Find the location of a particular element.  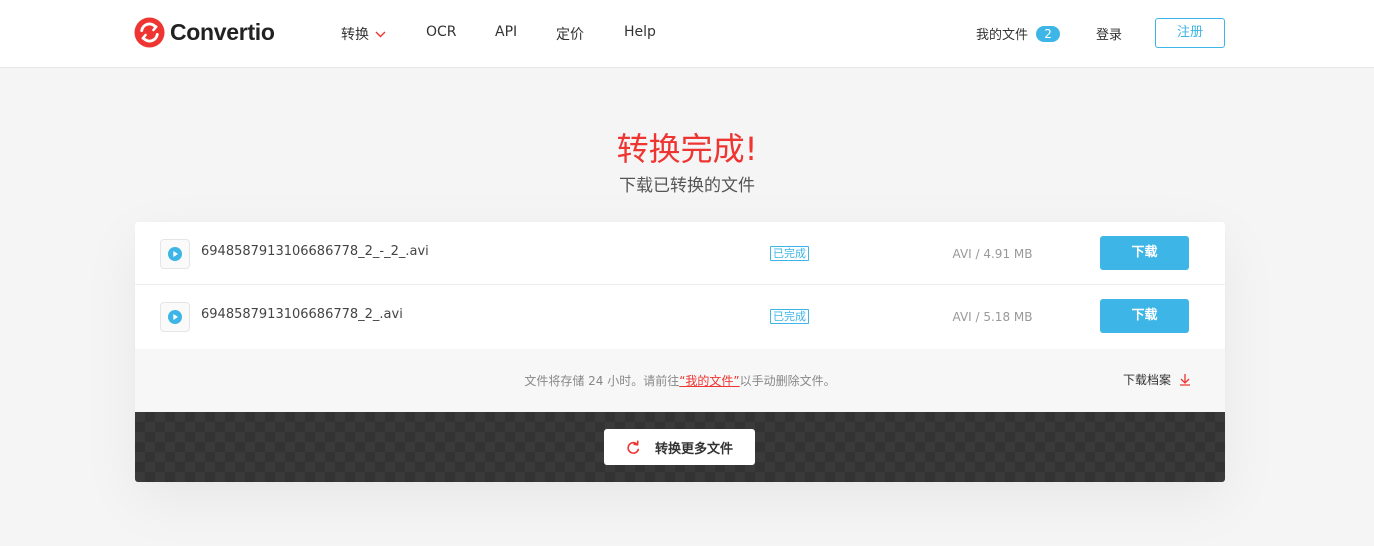

page-subtitle: 下载已转换的文件 is located at coordinates (687, 186).